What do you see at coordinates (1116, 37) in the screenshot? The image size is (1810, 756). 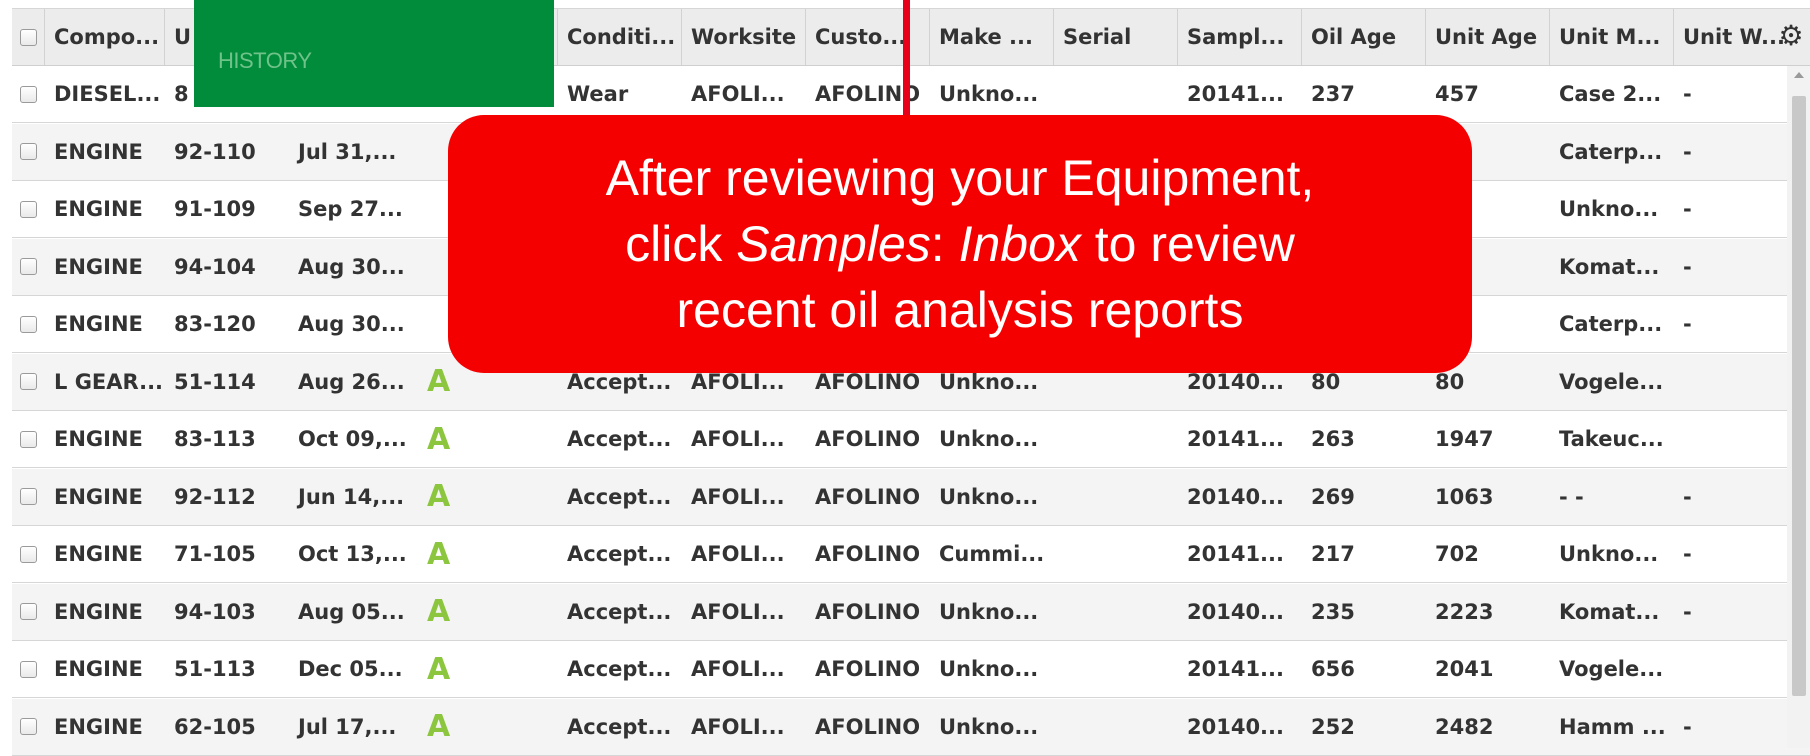 I see `col-serial: Serial` at bounding box center [1116, 37].